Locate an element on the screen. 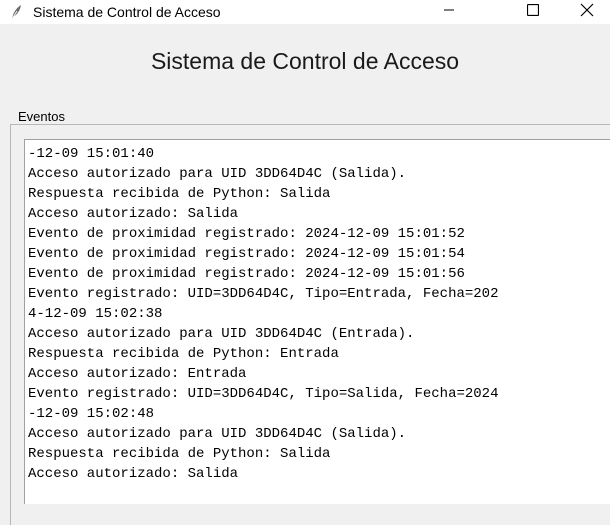  page-title: Sistema de Control de Acceso is located at coordinates (305, 61).